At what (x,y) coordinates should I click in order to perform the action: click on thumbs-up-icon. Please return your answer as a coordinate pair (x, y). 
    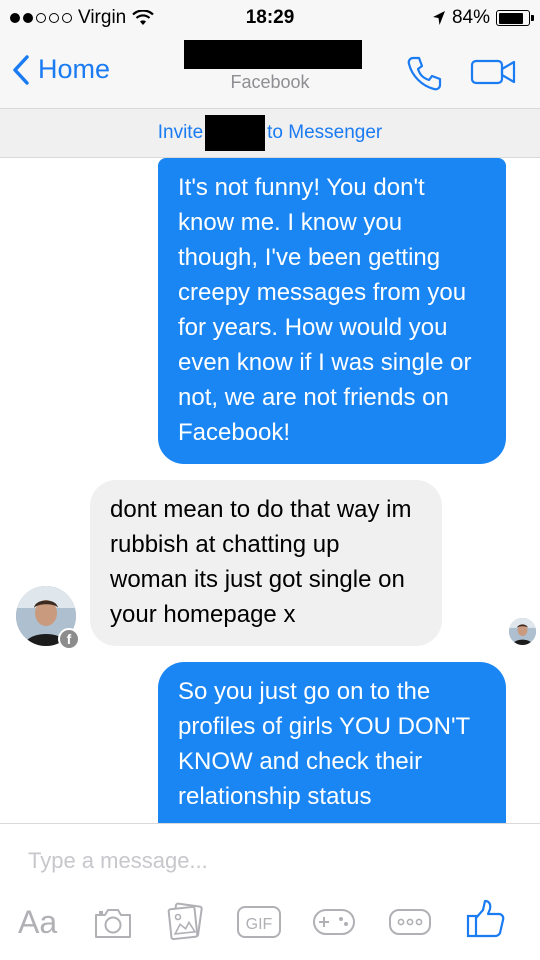
    Looking at the image, I should click on (486, 919).